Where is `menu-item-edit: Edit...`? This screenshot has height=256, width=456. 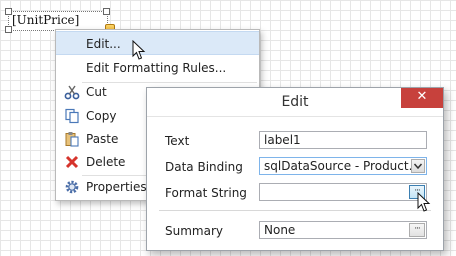 menu-item-edit: Edit... is located at coordinates (157, 43).